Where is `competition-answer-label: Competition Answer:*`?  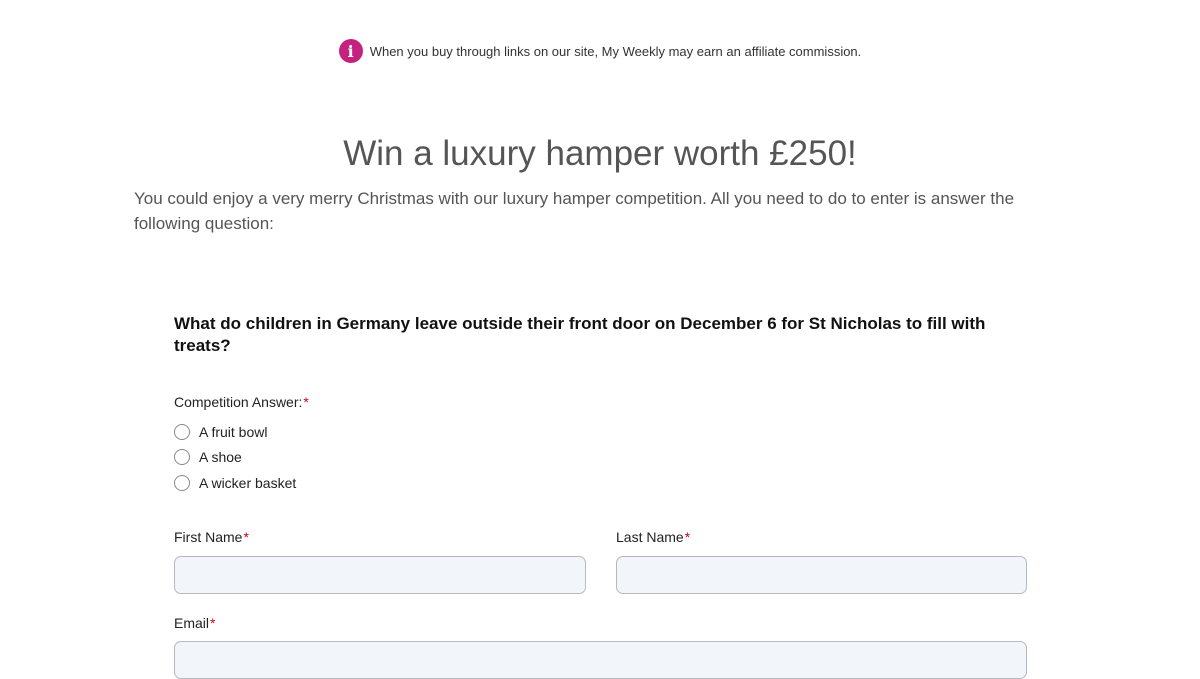
competition-answer-label: Competition Answer:* is located at coordinates (241, 402).